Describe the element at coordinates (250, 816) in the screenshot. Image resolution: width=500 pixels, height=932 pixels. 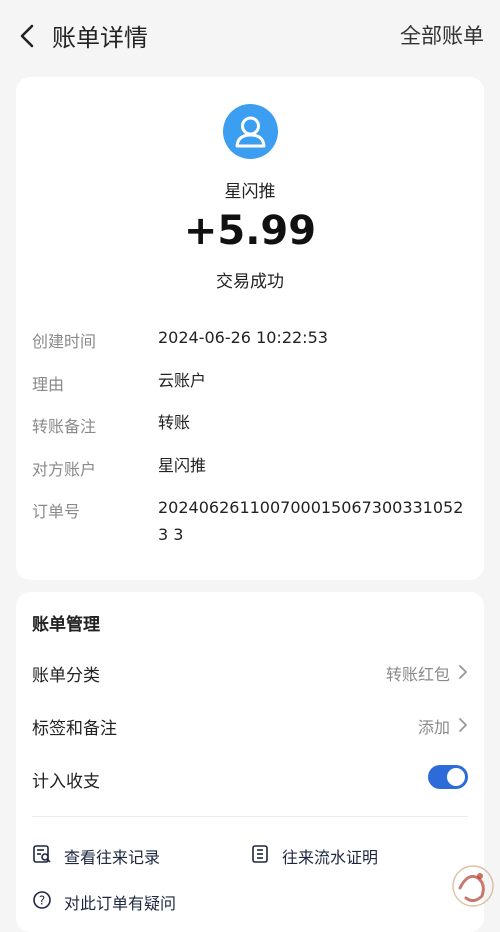
I see `divider` at that location.